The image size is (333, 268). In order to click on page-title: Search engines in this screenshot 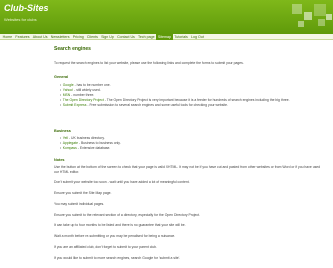, I will do `click(72, 49)`.